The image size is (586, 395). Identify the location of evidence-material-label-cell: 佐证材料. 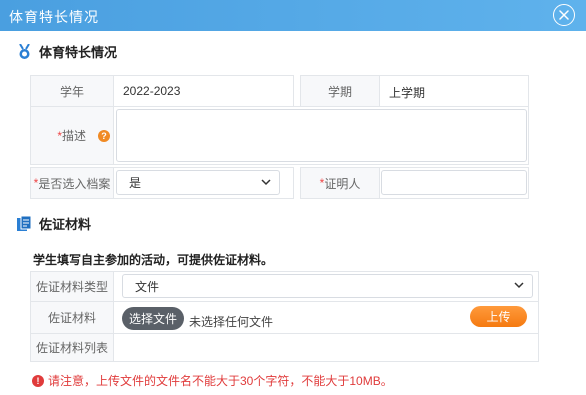
(72, 317).